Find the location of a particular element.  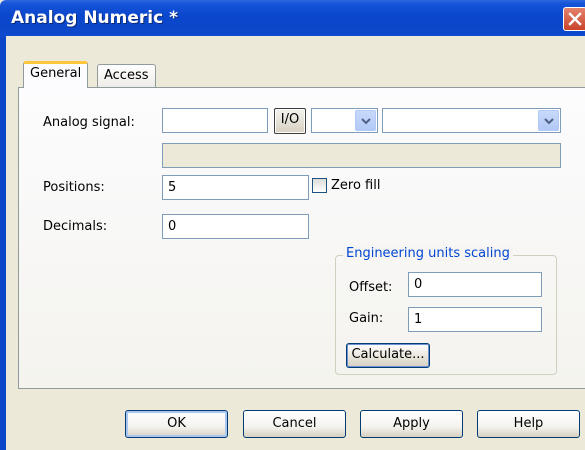

zero-fill-checkbox is located at coordinates (319, 185).